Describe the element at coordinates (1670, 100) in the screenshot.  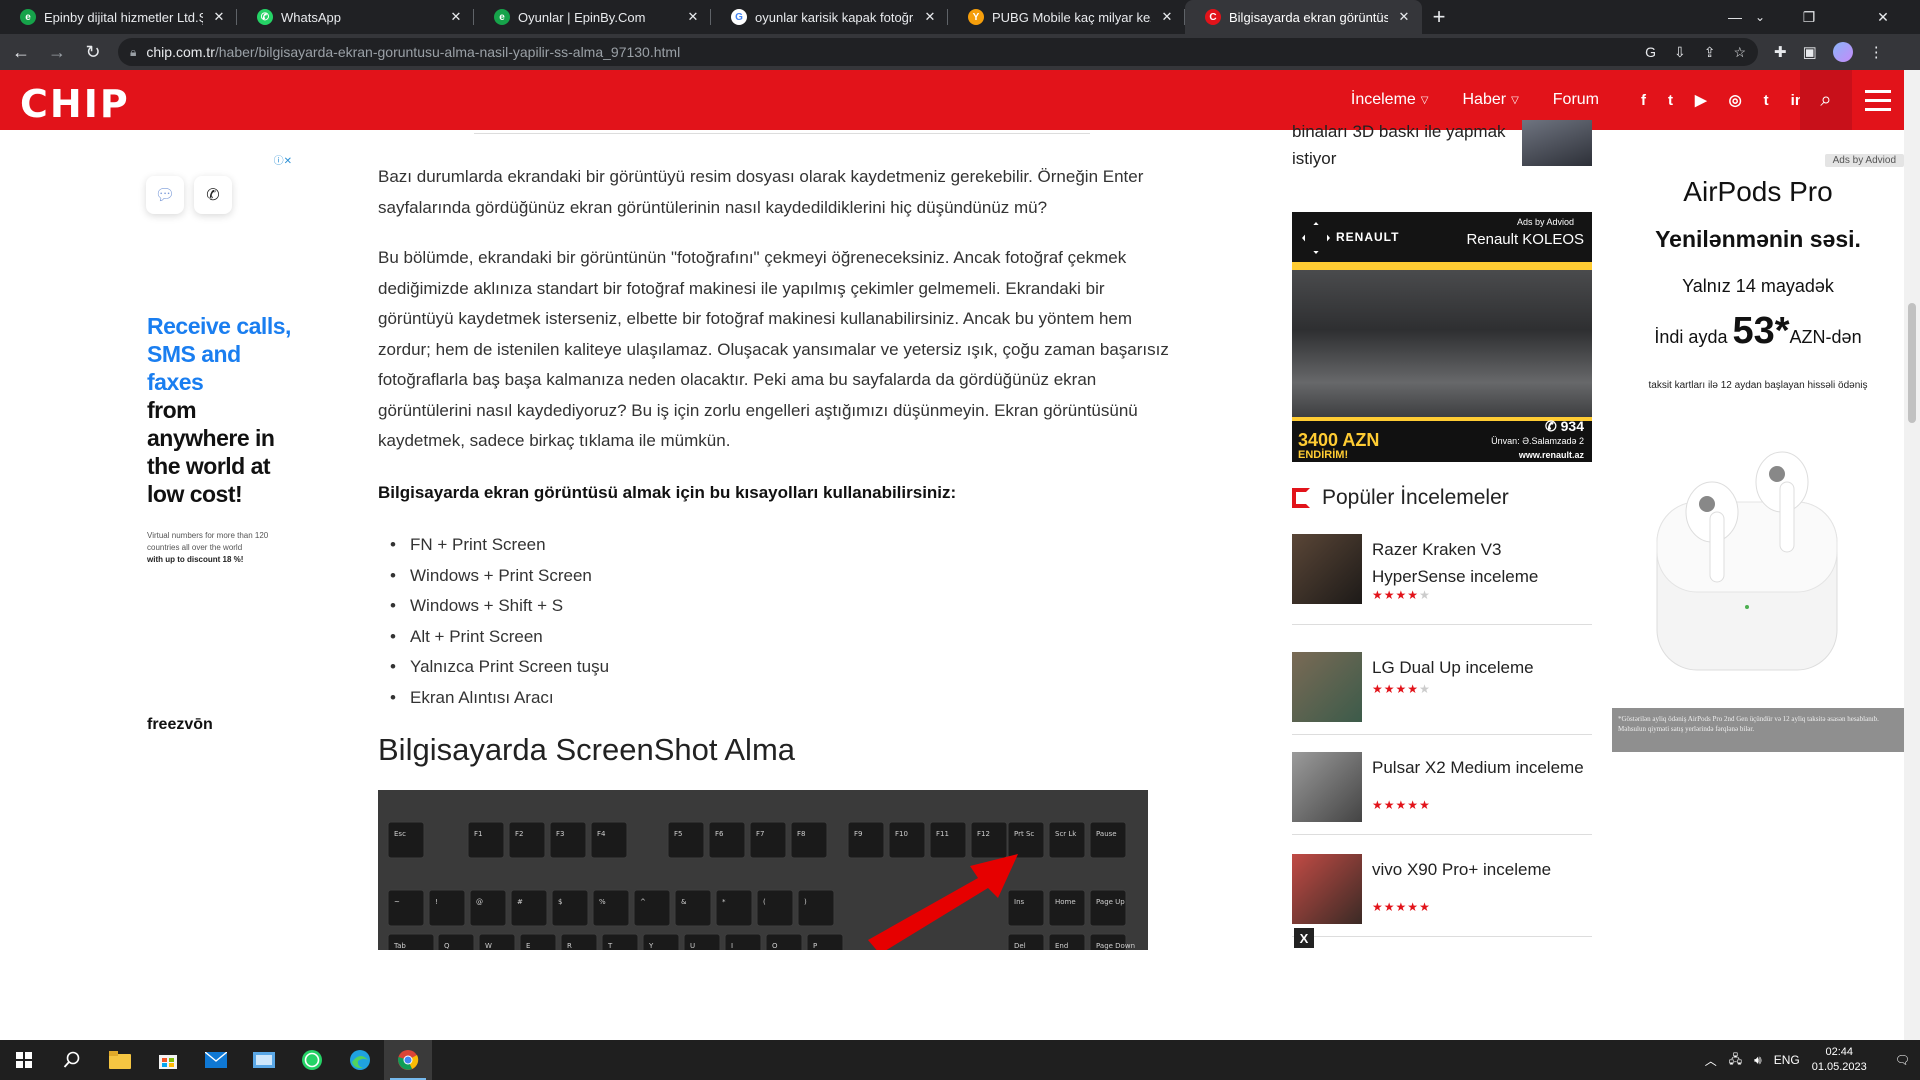
I see `twitter-icon: t` at that location.